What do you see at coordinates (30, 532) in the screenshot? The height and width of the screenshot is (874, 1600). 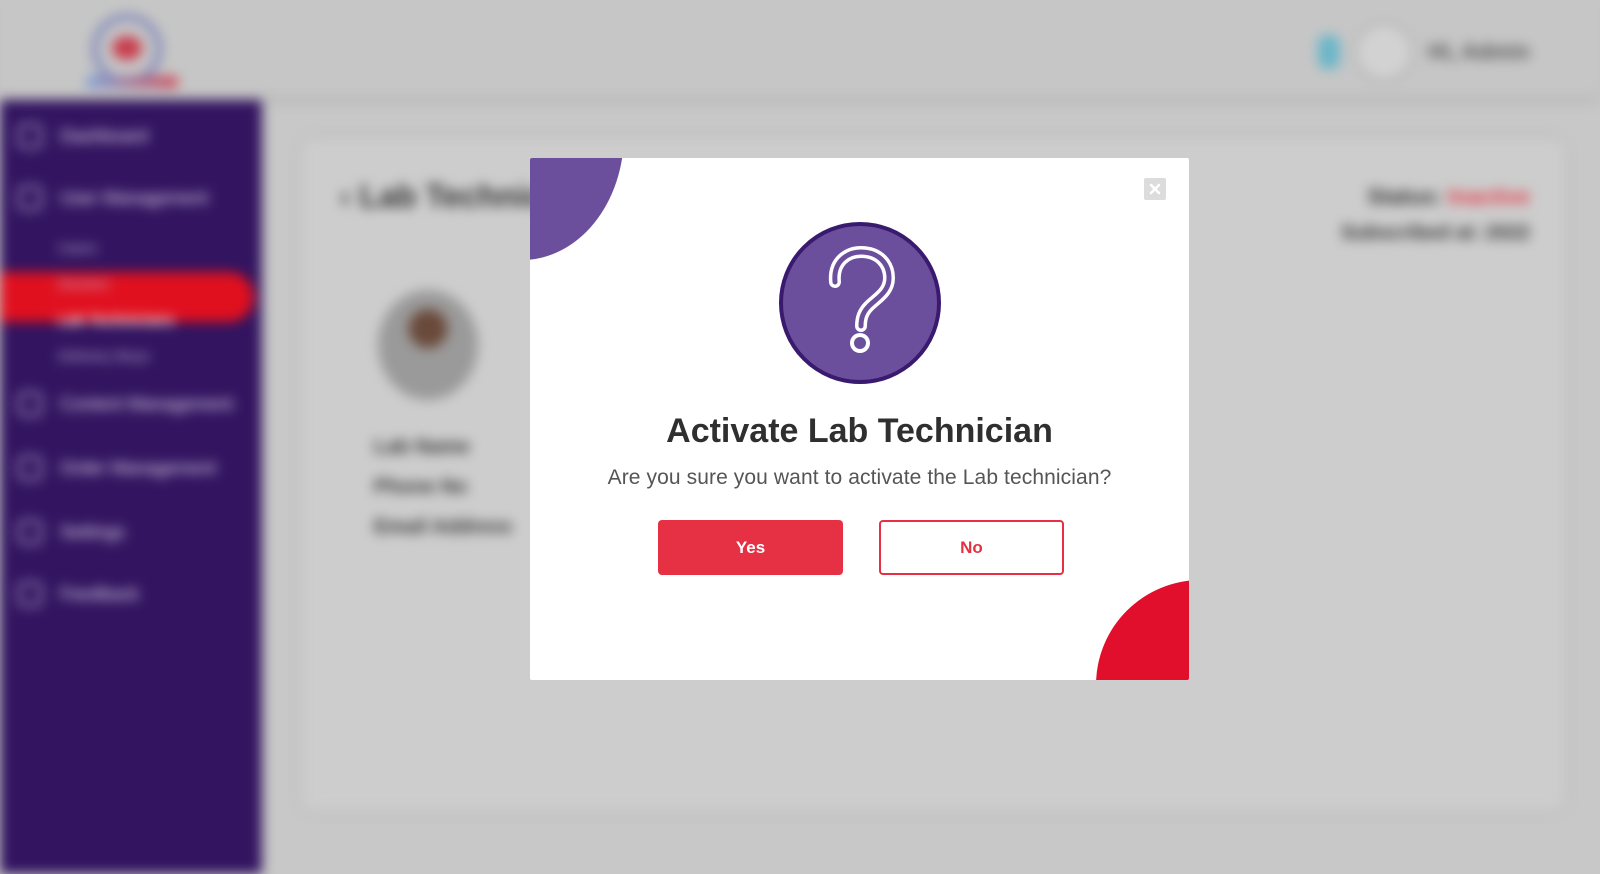 I see `gear-icon` at bounding box center [30, 532].